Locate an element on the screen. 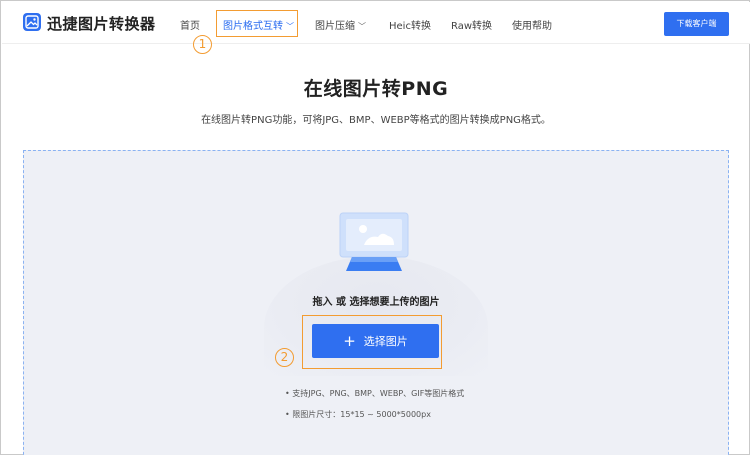  nav-compress-label: 图片压缩 is located at coordinates (335, 26).